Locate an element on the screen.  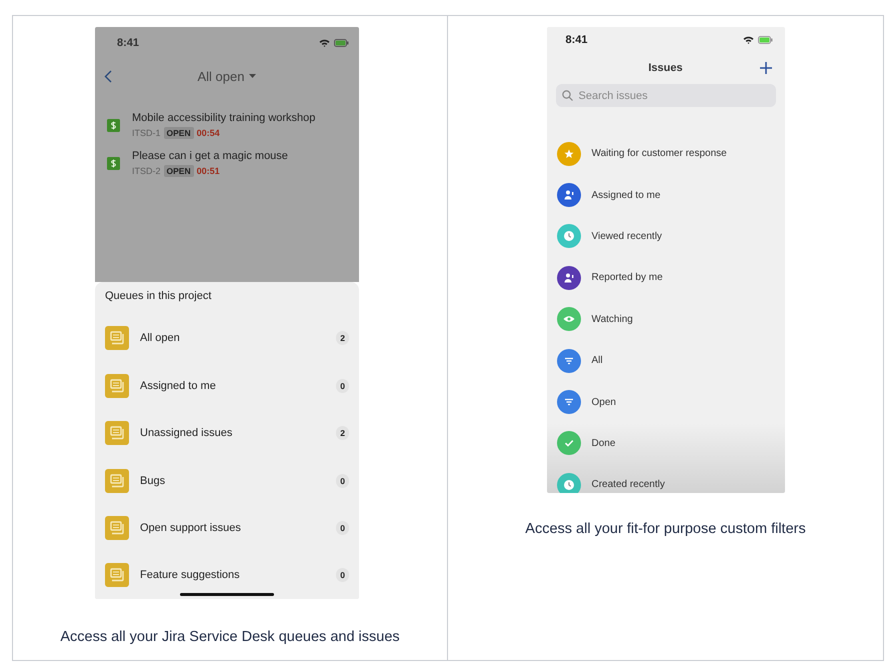
issue-timer: 00:51 is located at coordinates (208, 171).